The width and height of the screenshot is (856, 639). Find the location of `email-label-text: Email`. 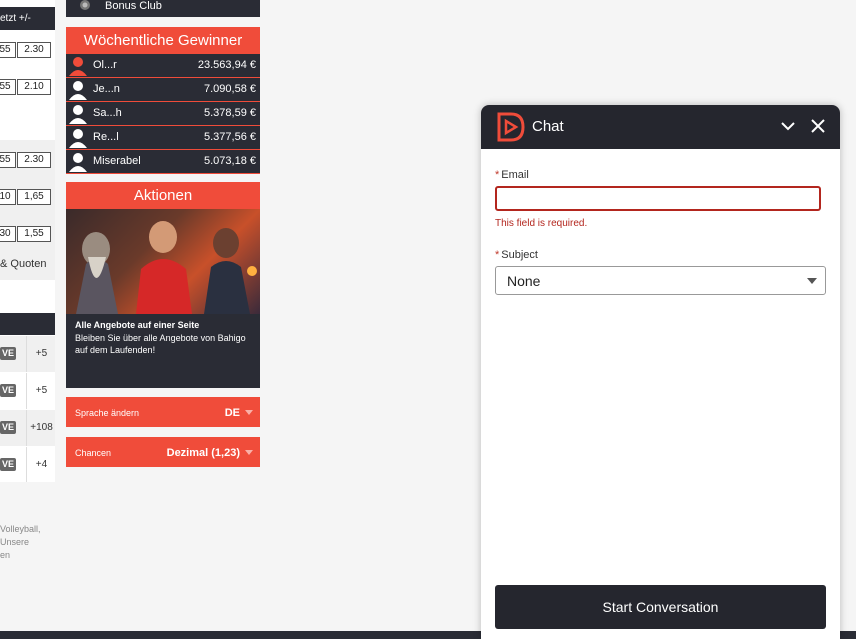

email-label-text: Email is located at coordinates (515, 175).